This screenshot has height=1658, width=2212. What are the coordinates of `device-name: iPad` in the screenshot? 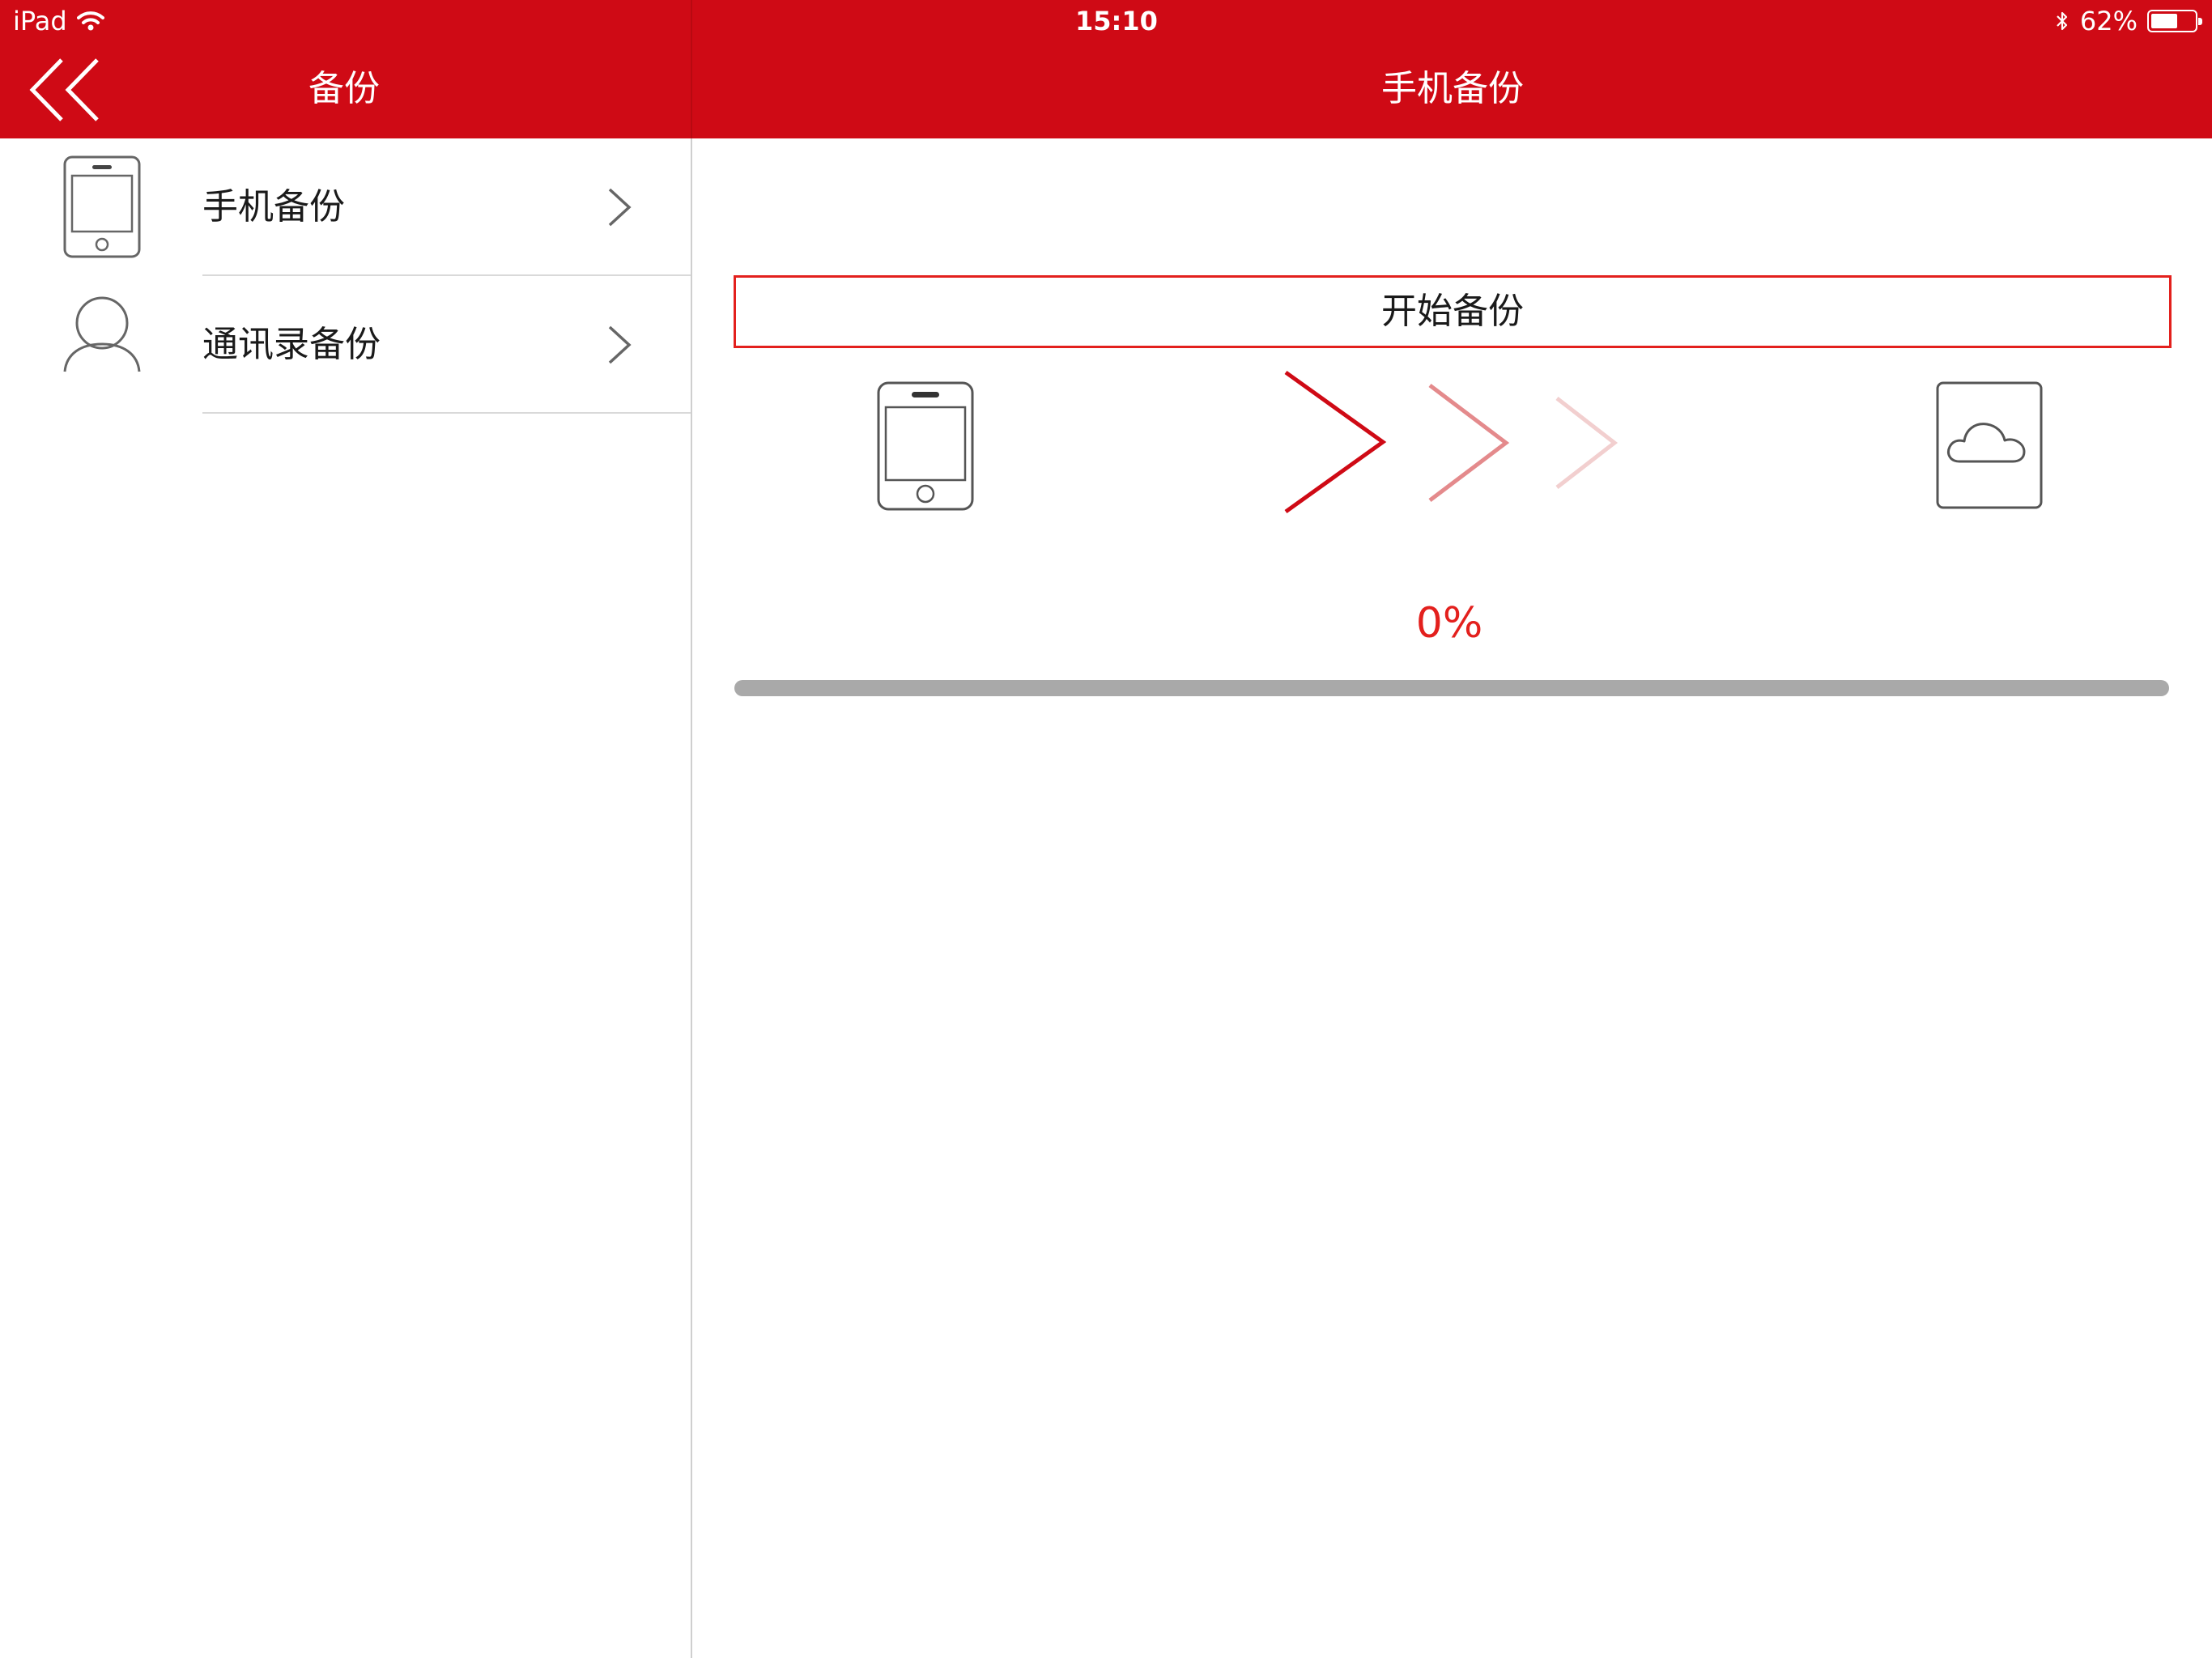 It's located at (40, 21).